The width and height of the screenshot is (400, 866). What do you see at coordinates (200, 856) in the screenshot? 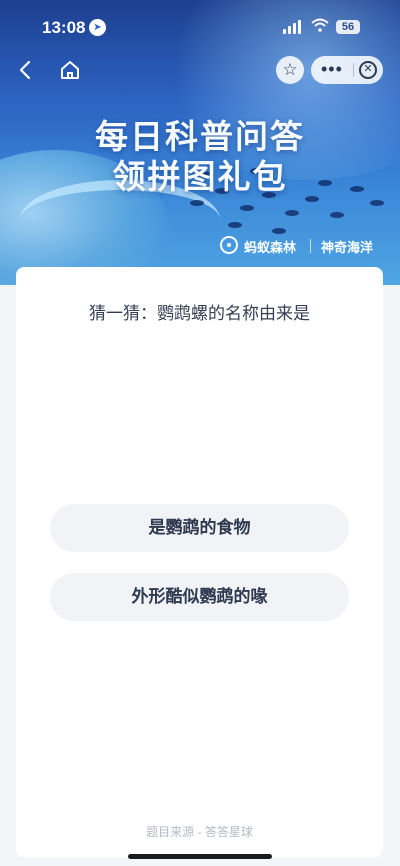
I see `home-indicator` at bounding box center [200, 856].